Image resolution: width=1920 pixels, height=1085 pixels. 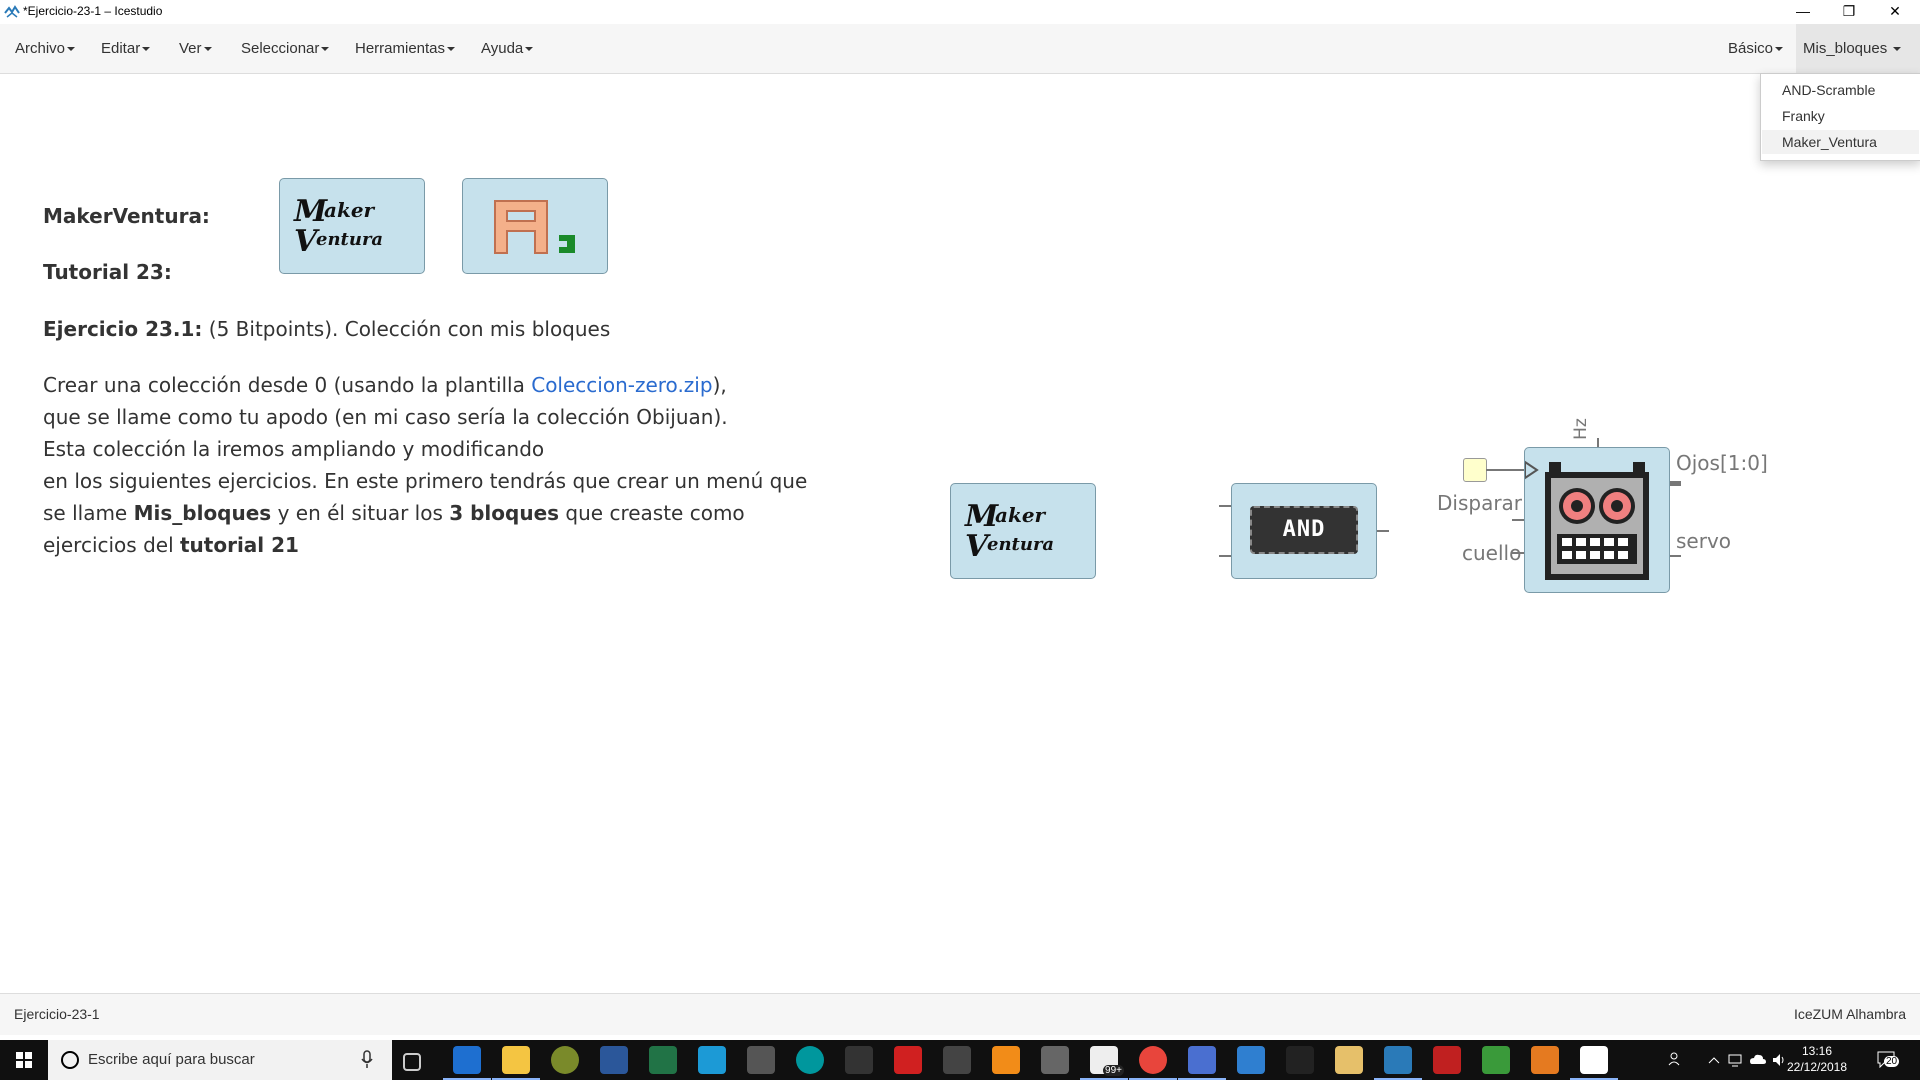 I want to click on robot-disparar-port, so click(x=1518, y=520).